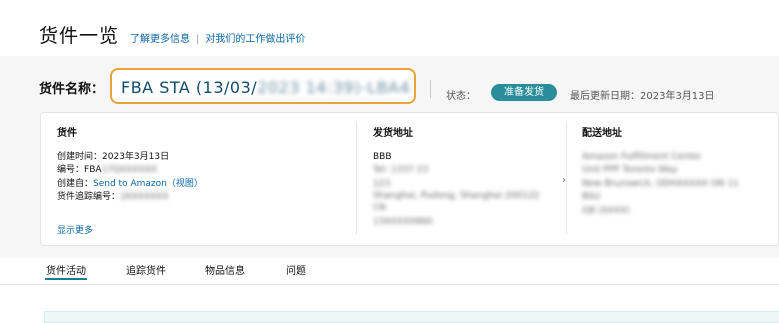 This screenshot has width=779, height=323. Describe the element at coordinates (225, 269) in the screenshot. I see `tab-item-info: 物品信息` at that location.